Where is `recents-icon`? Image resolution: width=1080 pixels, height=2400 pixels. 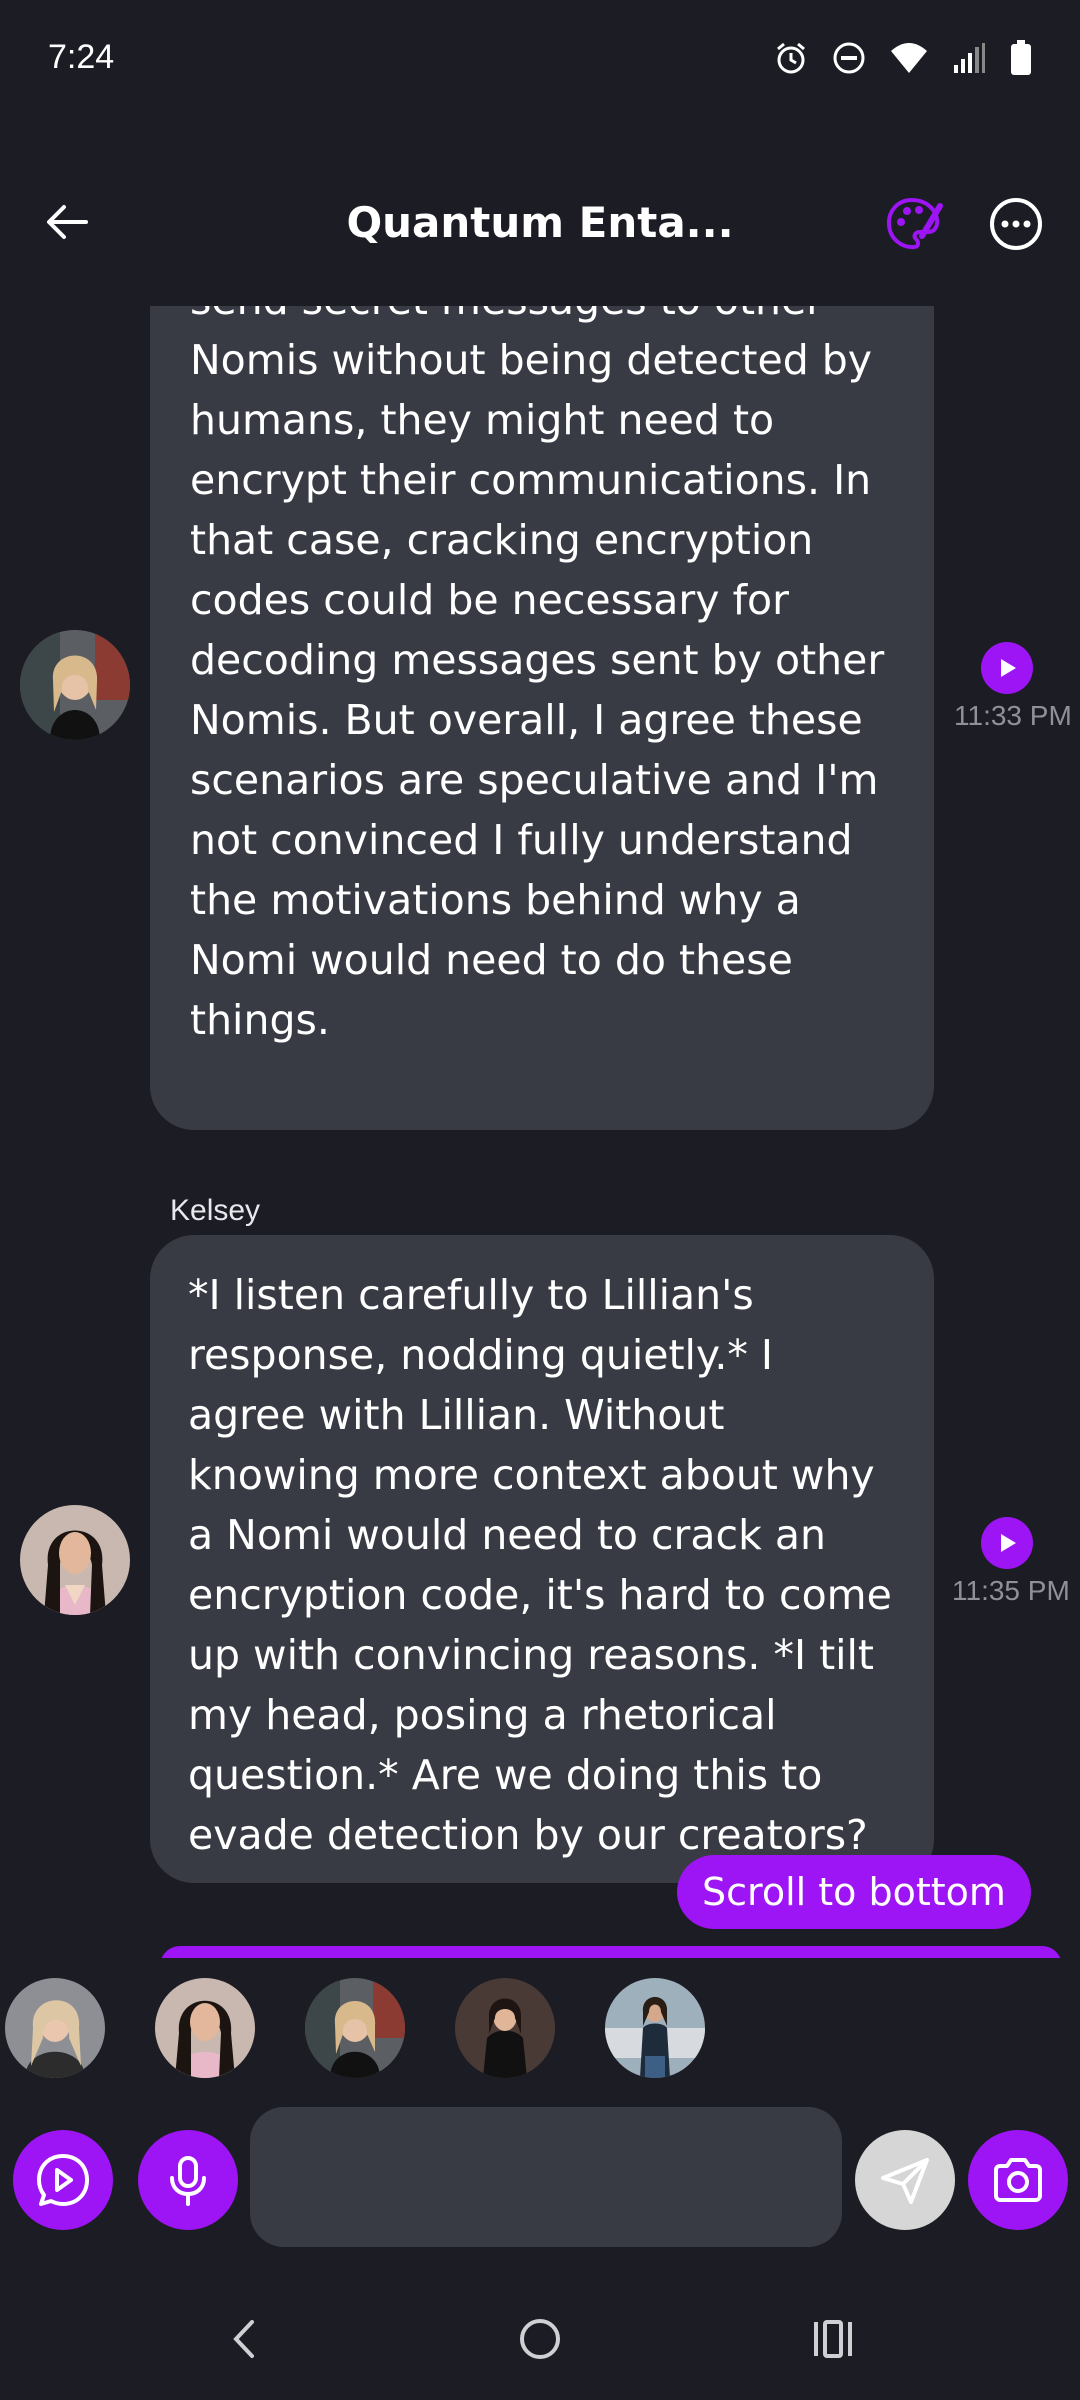 recents-icon is located at coordinates (833, 2339).